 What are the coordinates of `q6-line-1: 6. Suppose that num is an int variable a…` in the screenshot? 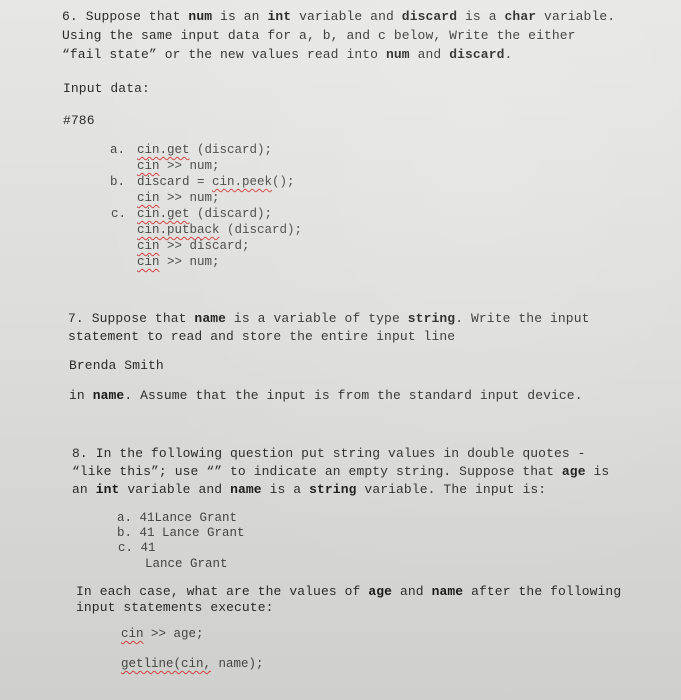 It's located at (339, 16).